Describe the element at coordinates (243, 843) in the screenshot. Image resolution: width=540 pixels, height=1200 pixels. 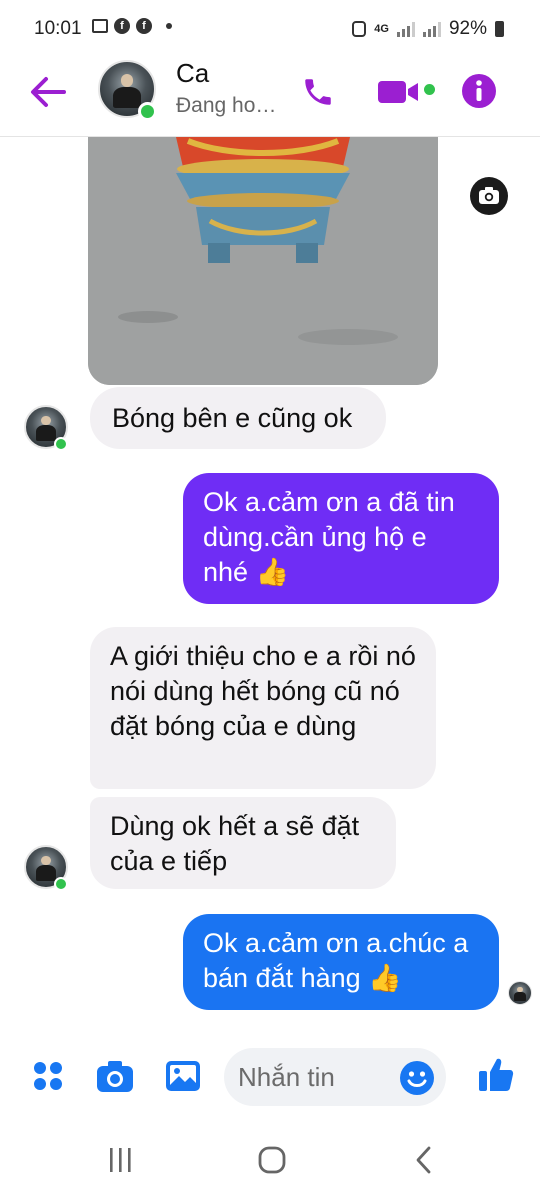
I see `message-received: Dùng ok hết a sẽ đặt của e tiếp` at that location.